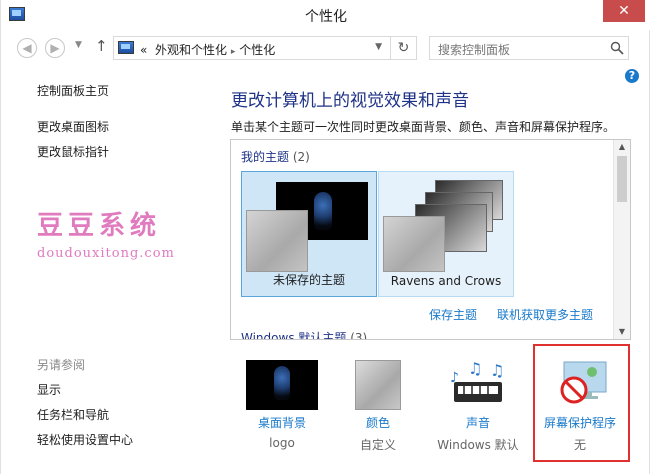 This screenshot has width=650, height=474. What do you see at coordinates (377, 423) in the screenshot?
I see `tile-label: 颜色` at bounding box center [377, 423].